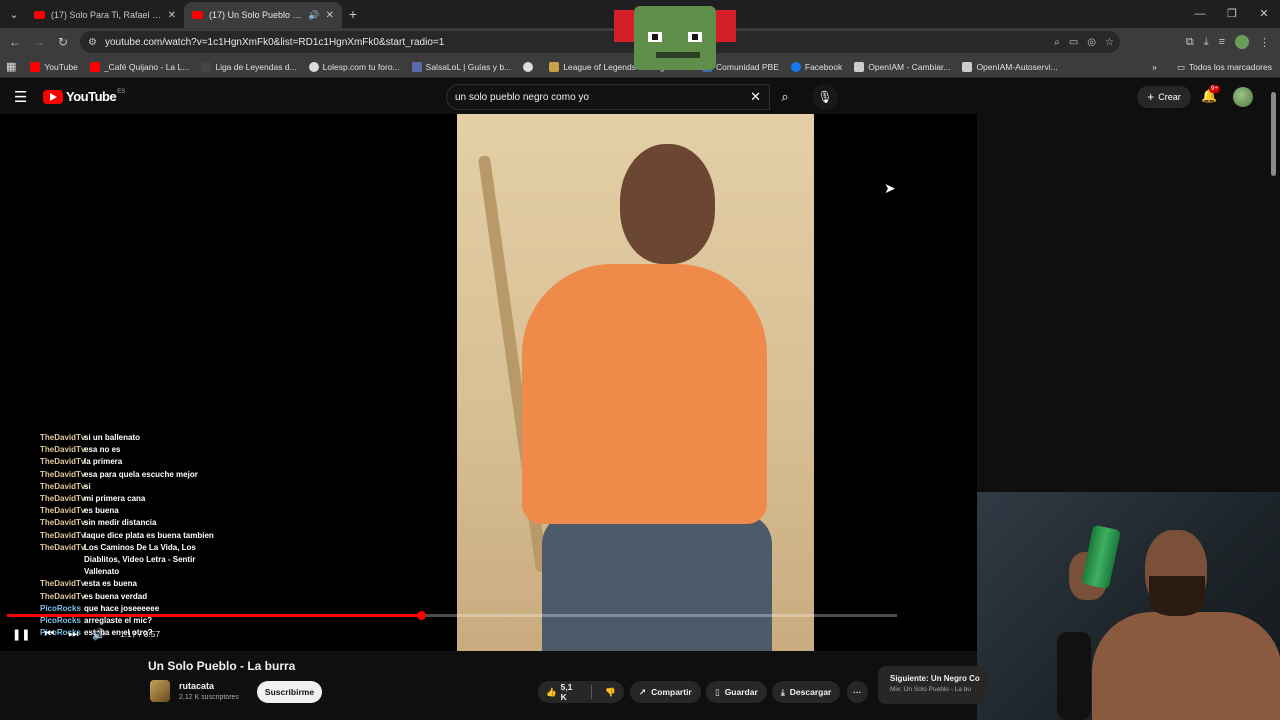 The width and height of the screenshot is (1280, 720). I want to click on profile-avatar, so click(1242, 42).